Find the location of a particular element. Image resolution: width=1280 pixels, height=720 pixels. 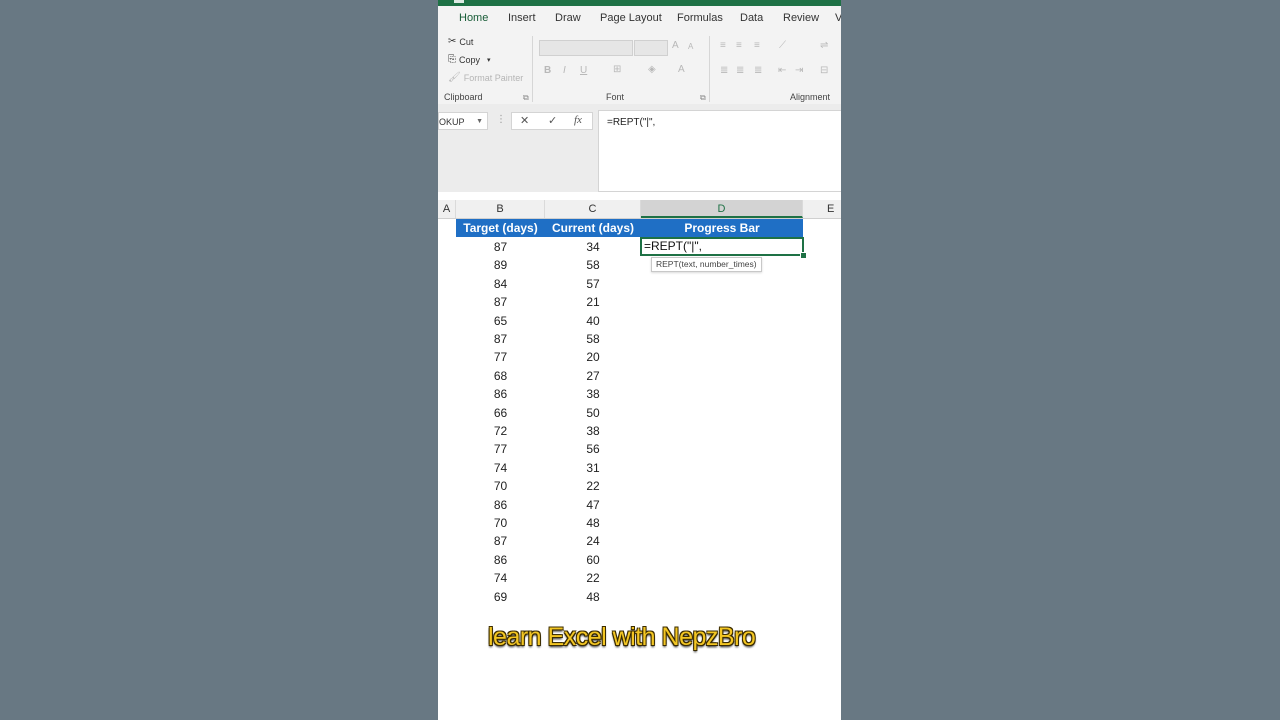

cell-current-days: 20 is located at coordinates (593, 357).